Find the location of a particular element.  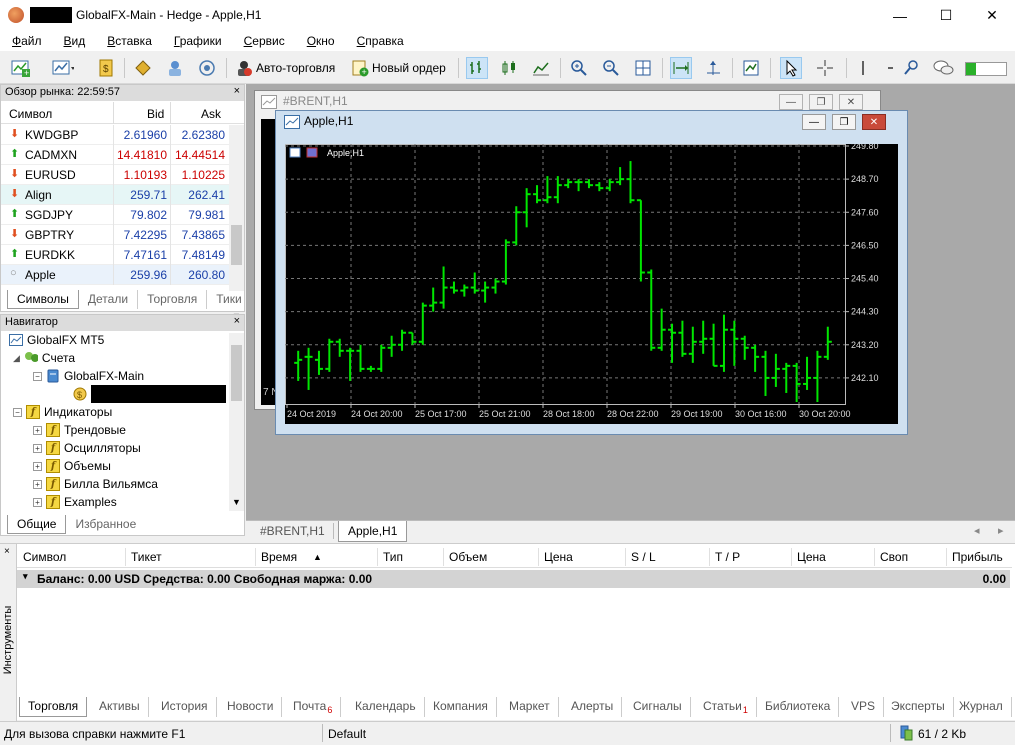

tab-ticks: Тики is located at coordinates (228, 299).